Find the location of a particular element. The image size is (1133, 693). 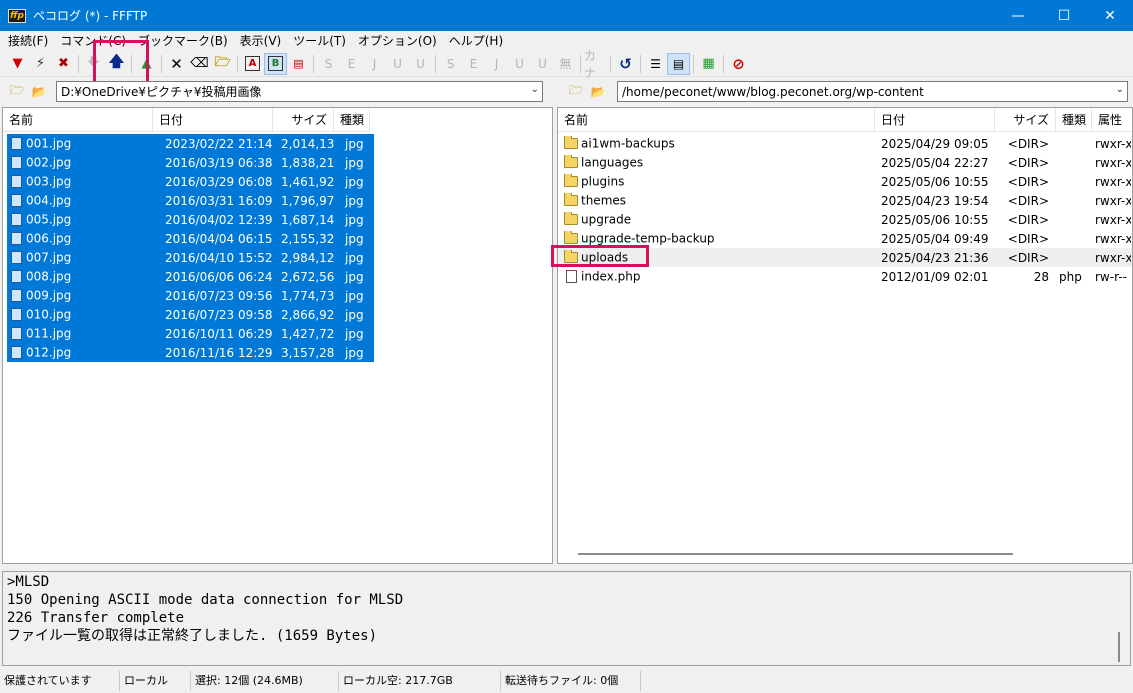

disconnect-button: ✖ is located at coordinates (63, 64).